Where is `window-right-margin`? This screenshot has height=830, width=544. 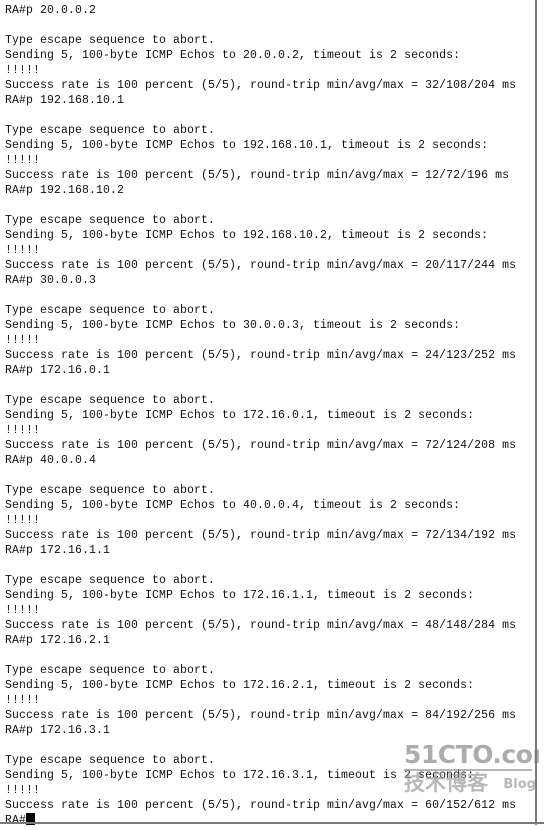
window-right-margin is located at coordinates (541, 415).